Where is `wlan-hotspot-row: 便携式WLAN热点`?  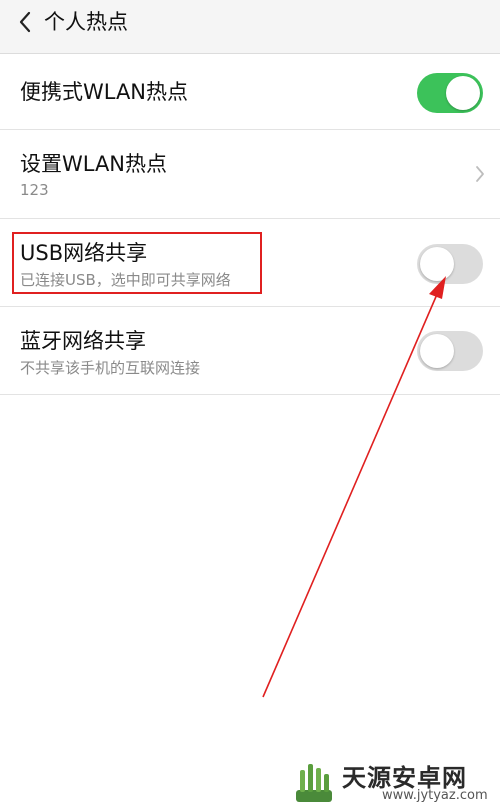 wlan-hotspot-row: 便携式WLAN热点 is located at coordinates (250, 92).